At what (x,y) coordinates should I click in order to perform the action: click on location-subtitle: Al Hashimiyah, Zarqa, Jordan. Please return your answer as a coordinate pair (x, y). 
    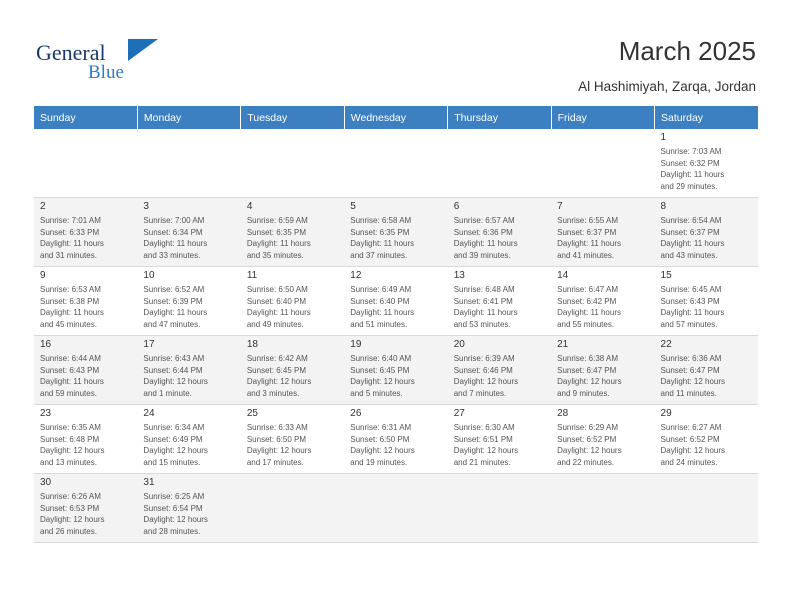
    Looking at the image, I should click on (667, 86).